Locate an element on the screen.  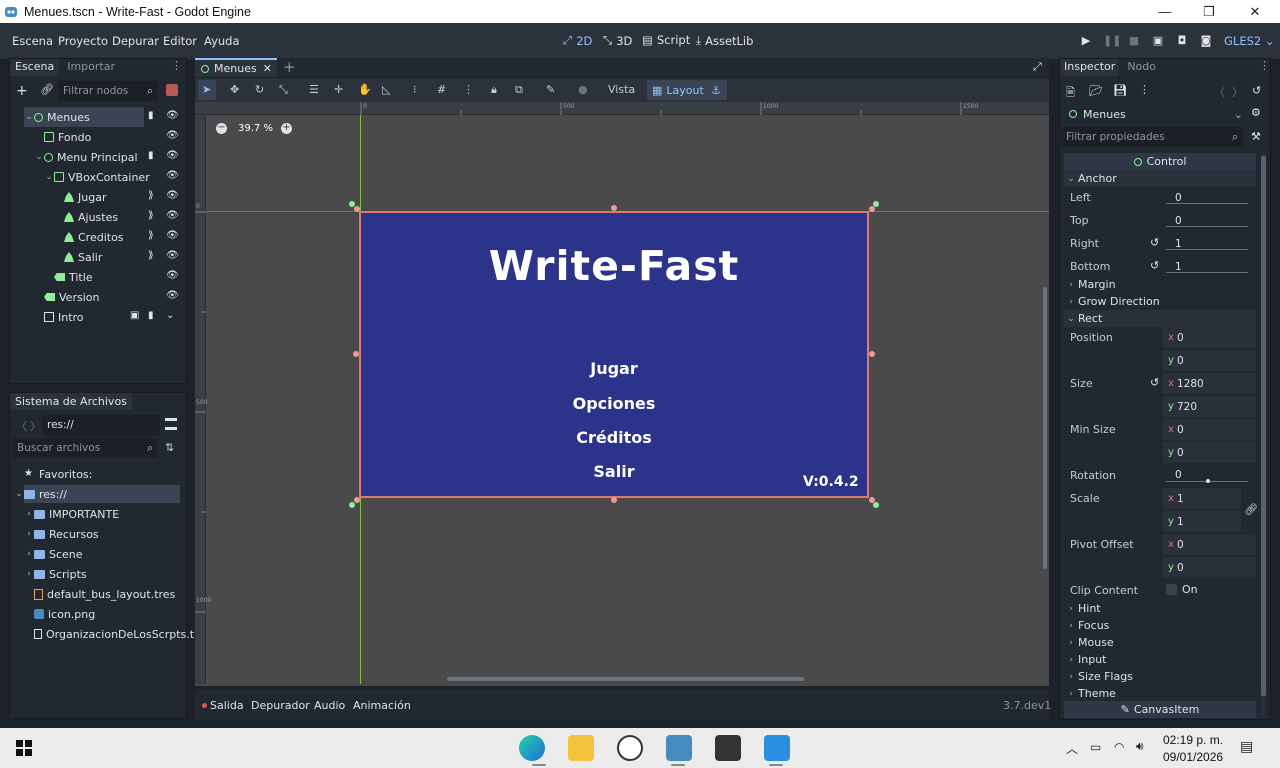
lock-icon: 🔒︎ is located at coordinates (494, 90).